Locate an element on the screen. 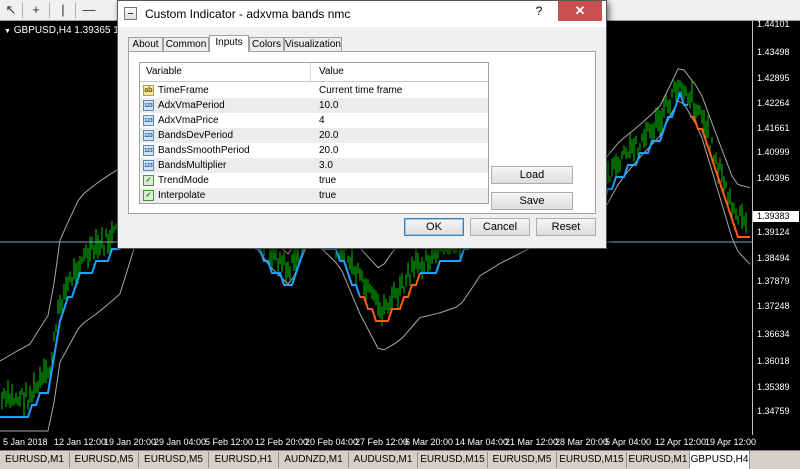  header-variable: Variable is located at coordinates (164, 71).